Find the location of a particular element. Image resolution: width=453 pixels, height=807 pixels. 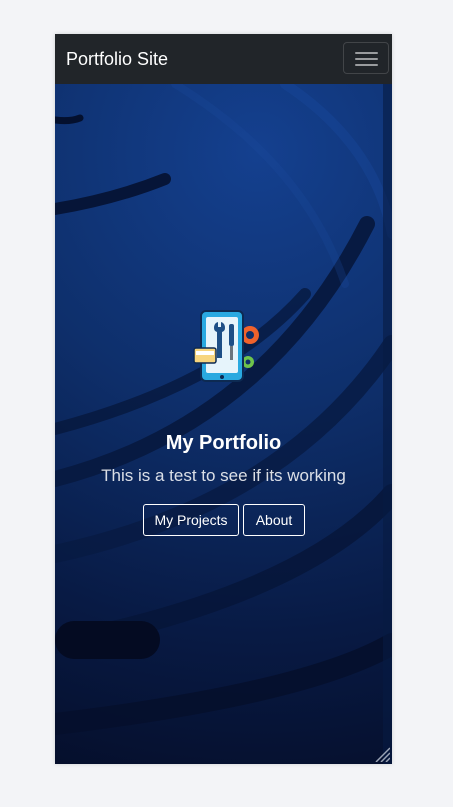

hero-subtitle: This is a test to see if its working is located at coordinates (223, 475).